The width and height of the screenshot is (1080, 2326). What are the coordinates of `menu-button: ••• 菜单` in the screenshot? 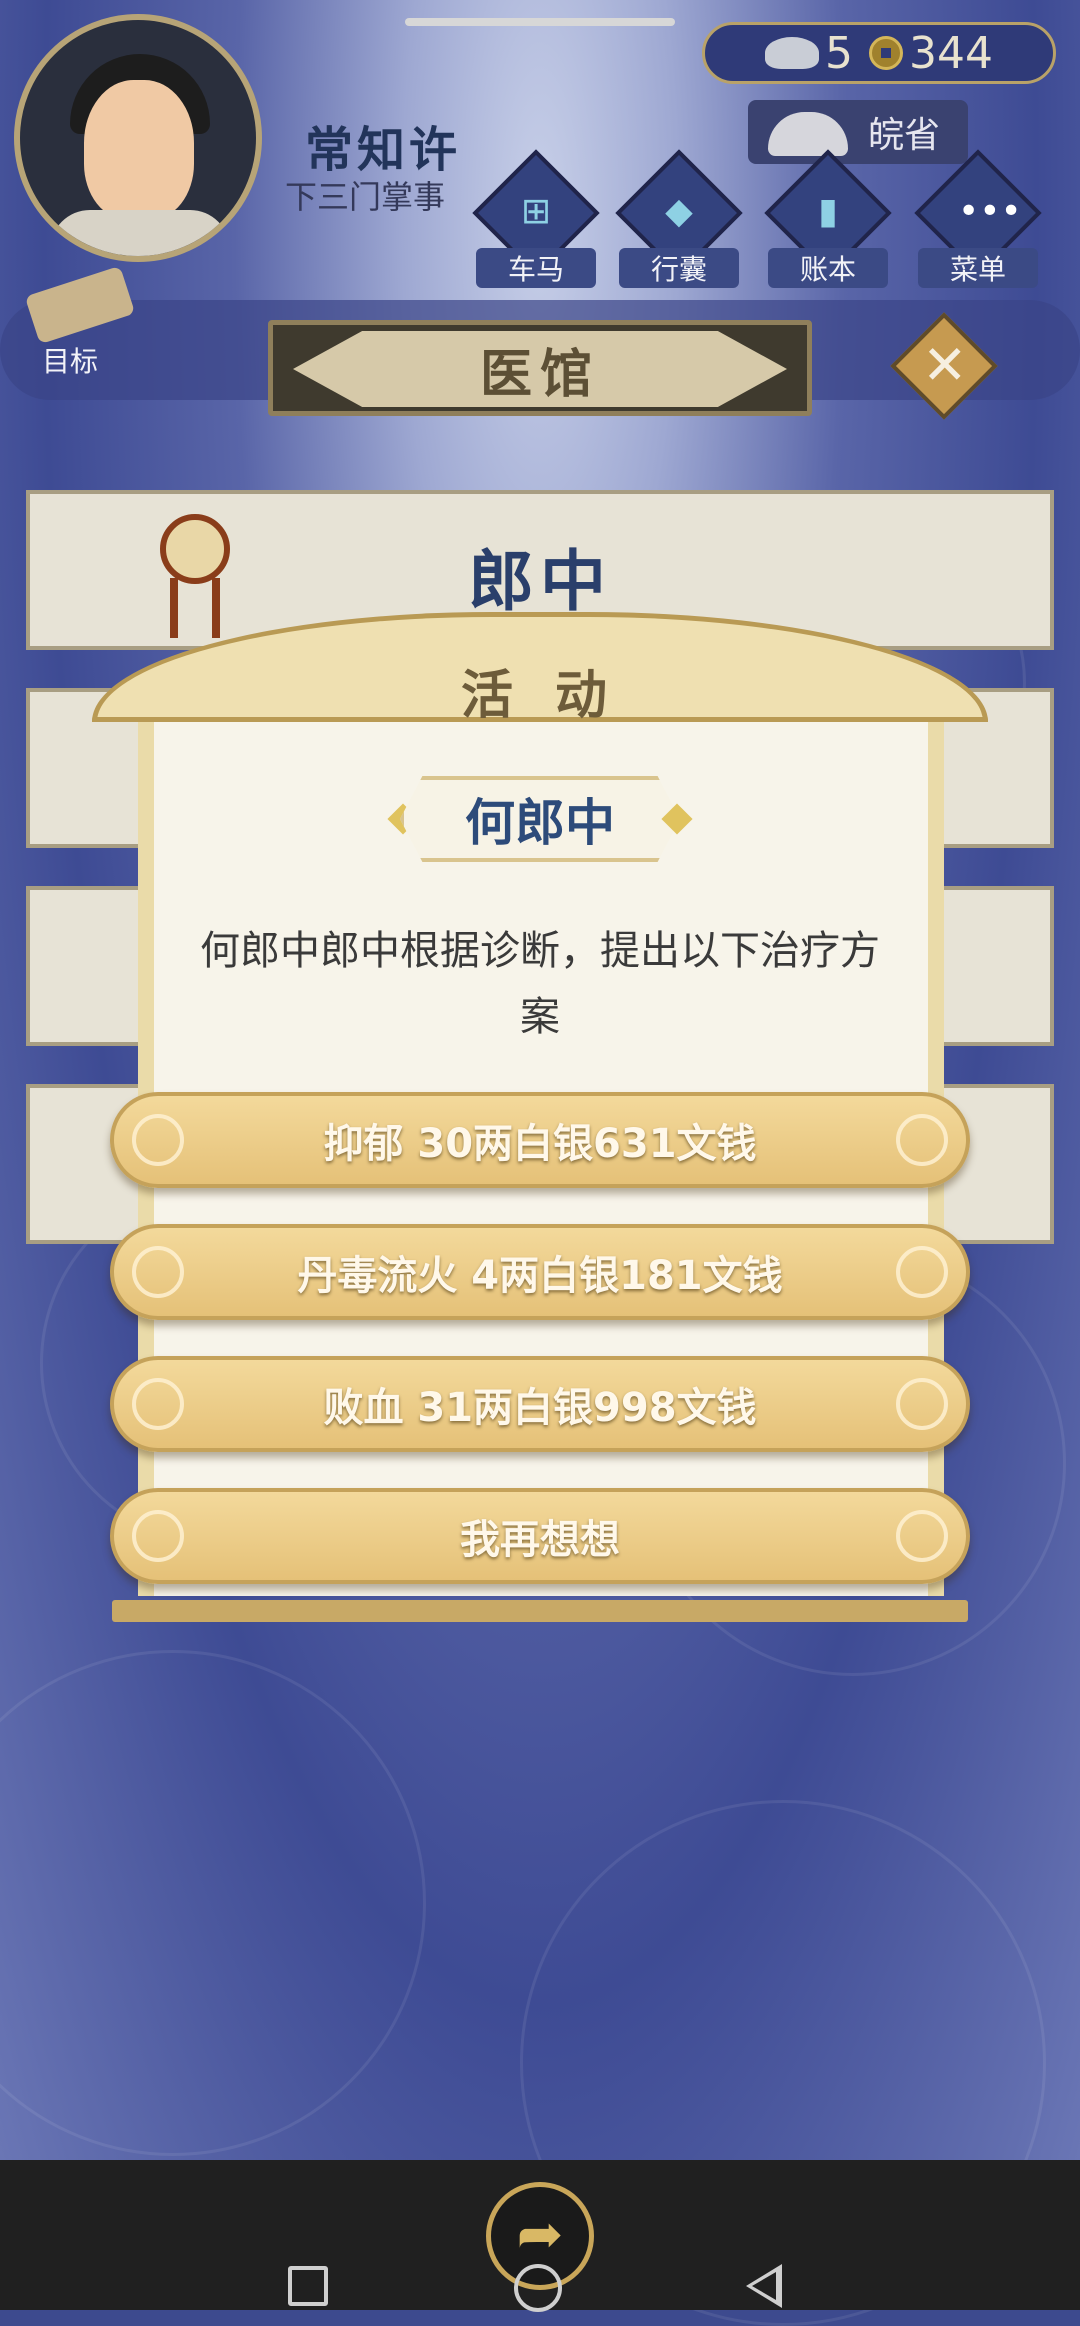 It's located at (978, 218).